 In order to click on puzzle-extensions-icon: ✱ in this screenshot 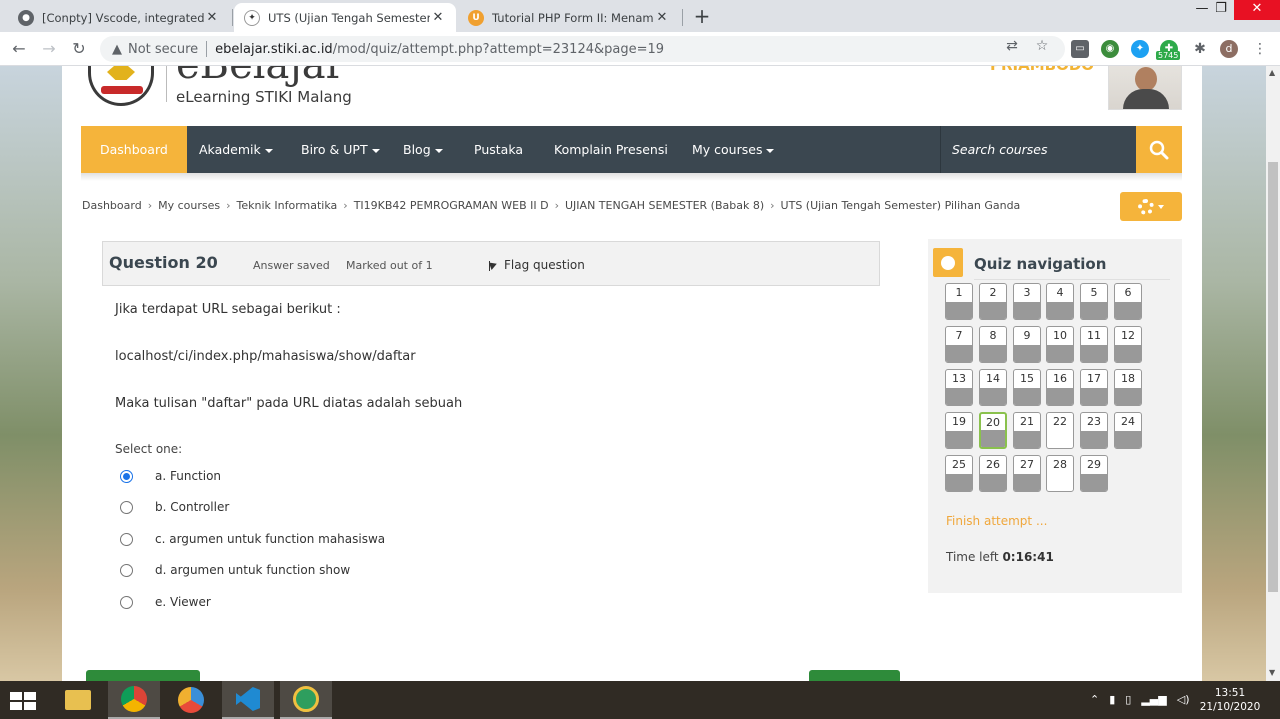, I will do `click(1200, 49)`.